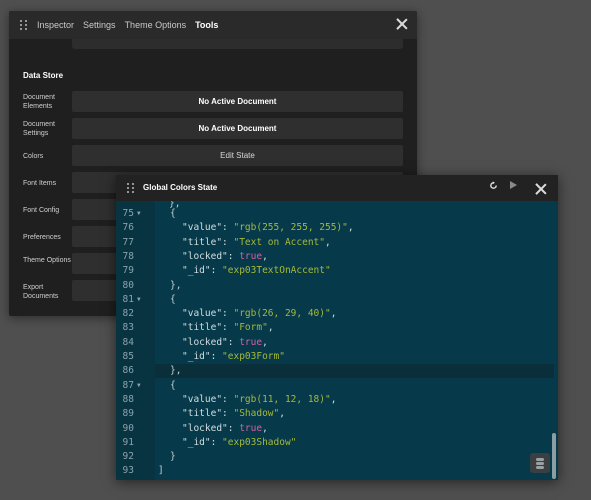 This screenshot has width=591, height=500. I want to click on tab-inspector: Inspector, so click(55, 25).